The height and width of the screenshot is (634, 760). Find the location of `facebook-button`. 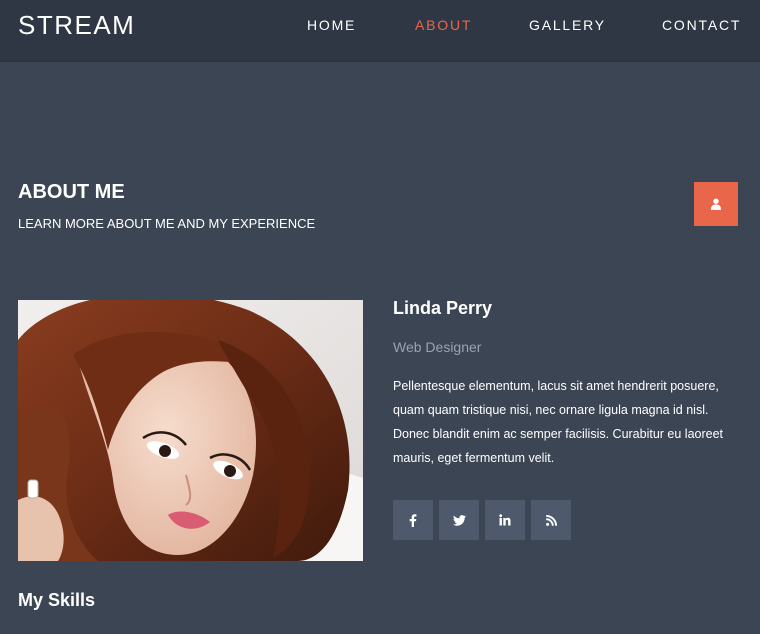

facebook-button is located at coordinates (413, 520).